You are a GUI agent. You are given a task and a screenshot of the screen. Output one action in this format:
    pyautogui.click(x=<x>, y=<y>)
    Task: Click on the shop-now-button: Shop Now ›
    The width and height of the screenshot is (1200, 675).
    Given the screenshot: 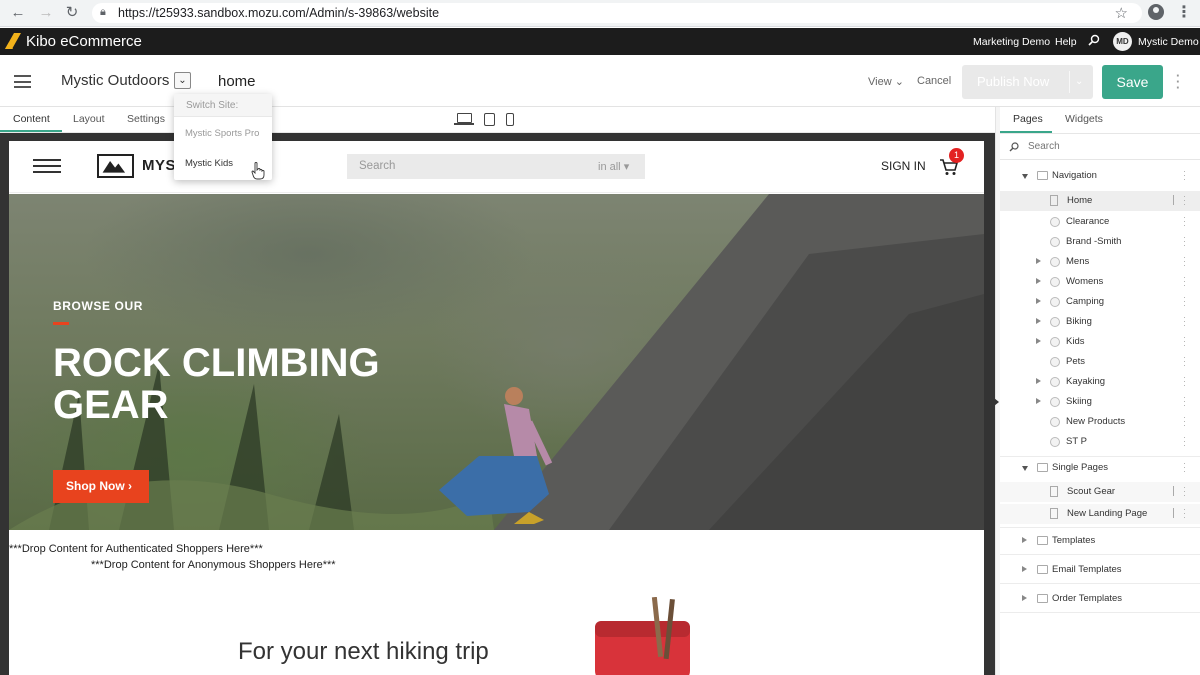 What is the action you would take?
    pyautogui.click(x=101, y=486)
    